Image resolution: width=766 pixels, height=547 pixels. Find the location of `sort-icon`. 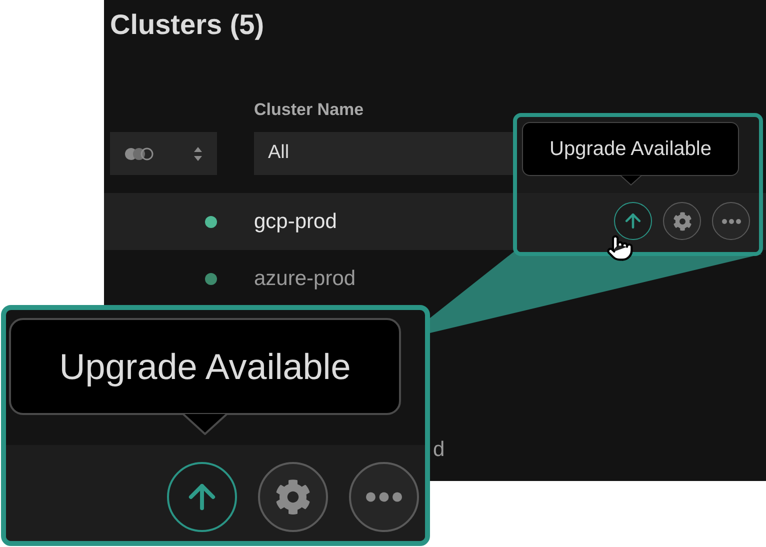

sort-icon is located at coordinates (198, 154).